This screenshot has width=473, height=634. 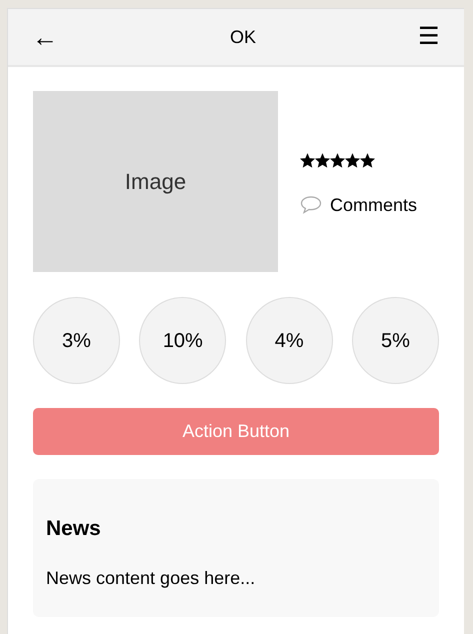 What do you see at coordinates (311, 205) in the screenshot?
I see `speech-bubble-icon` at bounding box center [311, 205].